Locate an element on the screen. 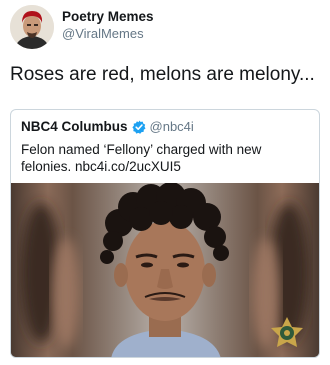 The image size is (330, 365). quoted-author-name: NBC4 Columbus is located at coordinates (74, 126).